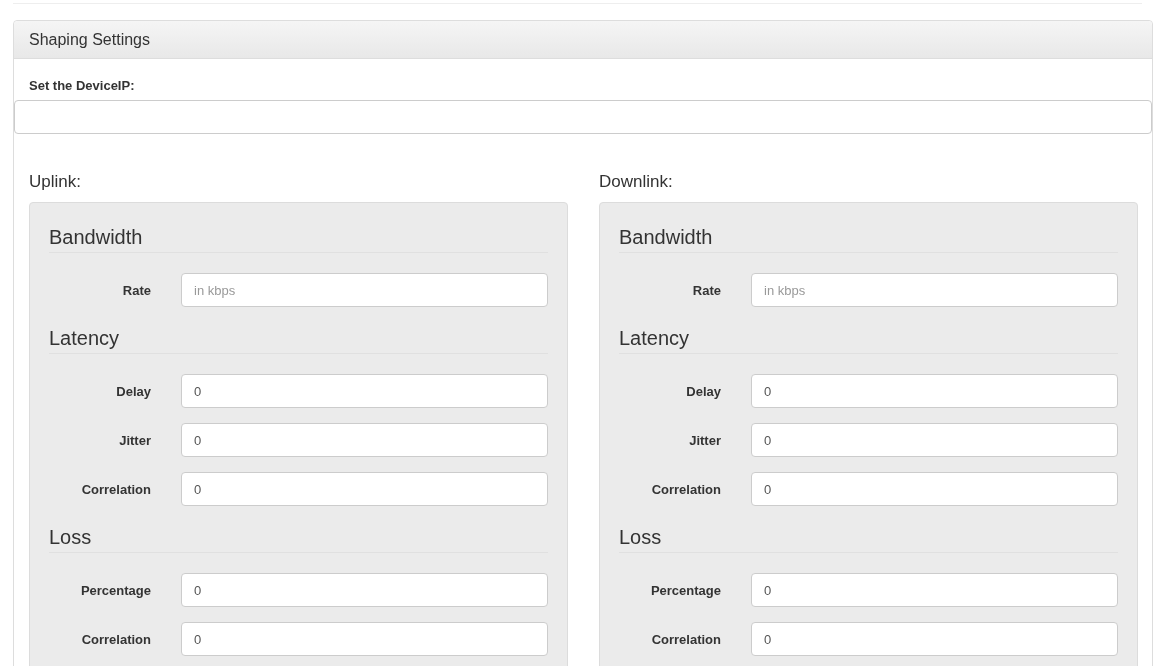 The width and height of the screenshot is (1155, 666). What do you see at coordinates (583, 117) in the screenshot?
I see `device-ip-field` at bounding box center [583, 117].